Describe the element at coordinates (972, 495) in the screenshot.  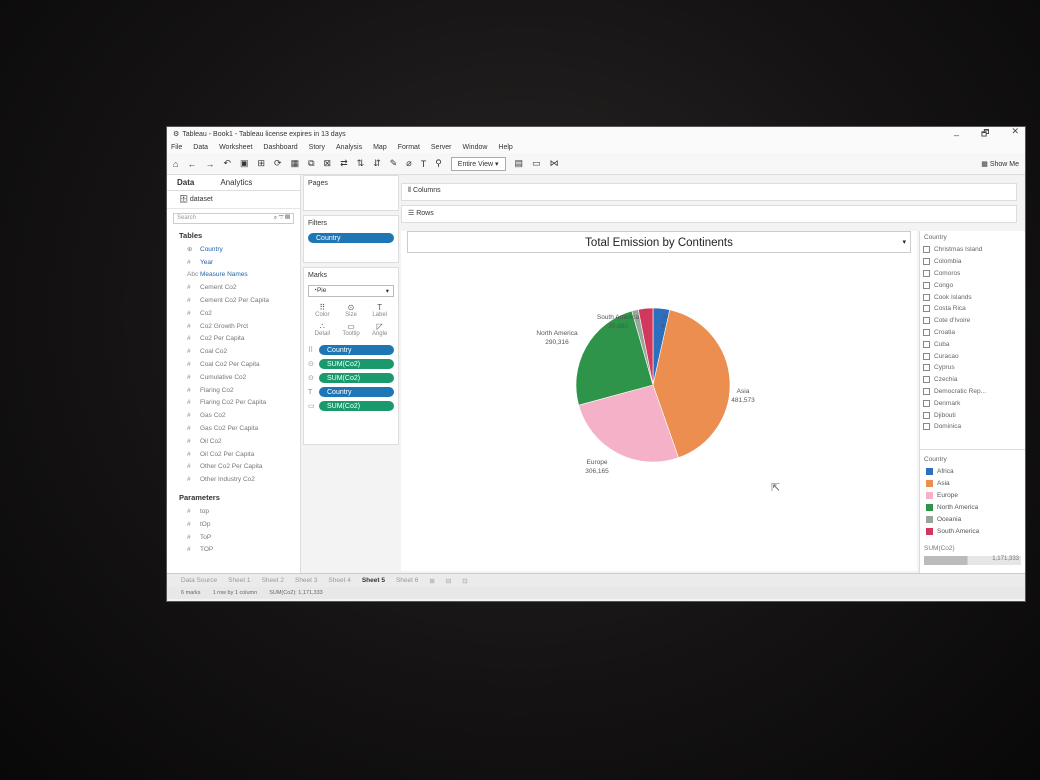
I see `legend-item: Europe` at that location.